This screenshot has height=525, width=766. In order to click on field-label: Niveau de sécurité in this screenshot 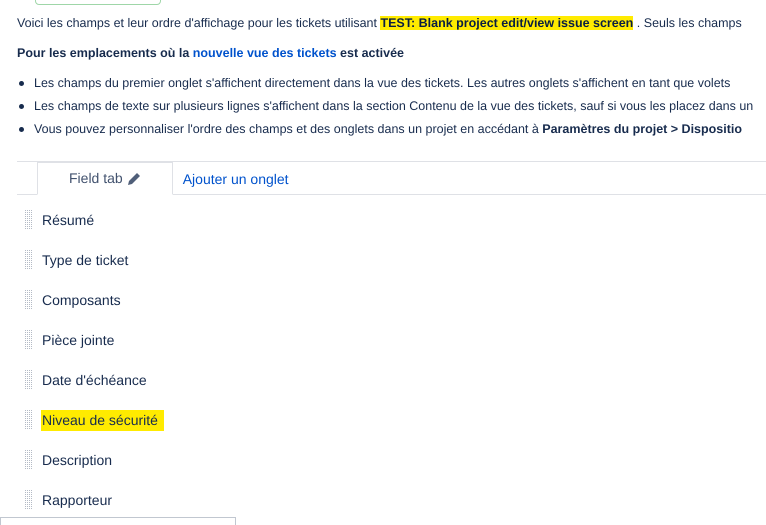, I will do `click(102, 420)`.